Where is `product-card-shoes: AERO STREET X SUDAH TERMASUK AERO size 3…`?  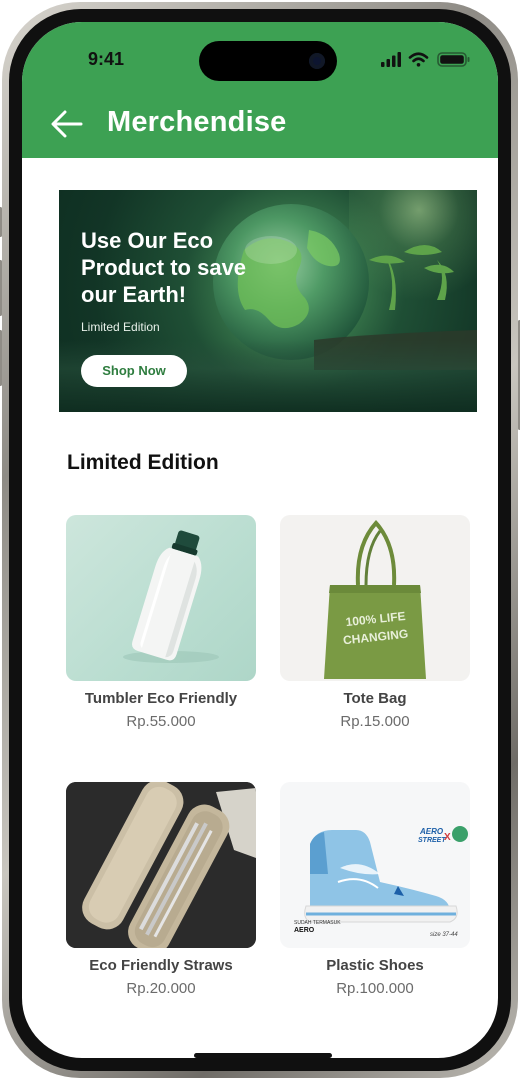
product-card-shoes: AERO STREET X SUDAH TERMASUK AERO size 3… is located at coordinates (375, 889).